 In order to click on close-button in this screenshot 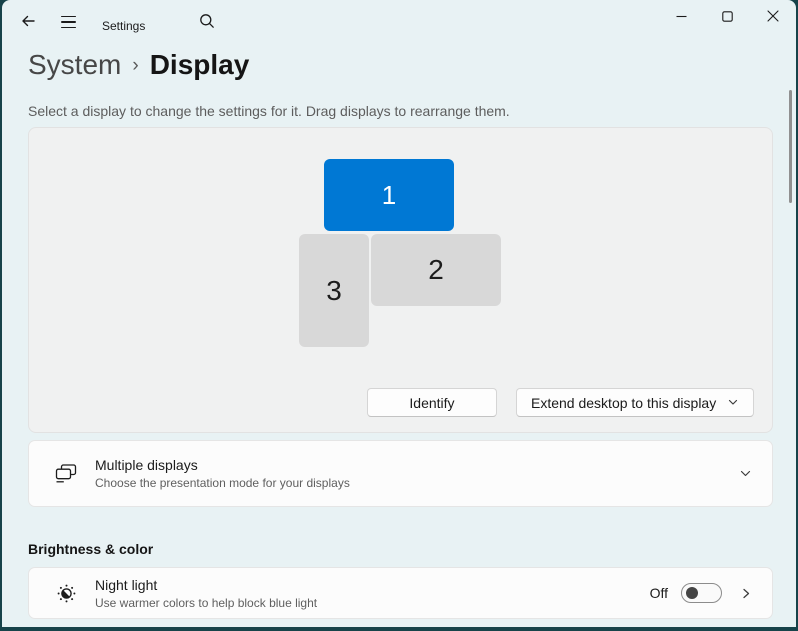, I will do `click(773, 17)`.